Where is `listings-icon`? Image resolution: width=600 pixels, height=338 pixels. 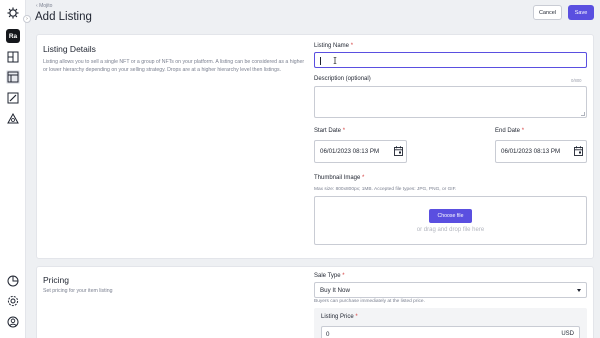 listings-icon is located at coordinates (13, 77).